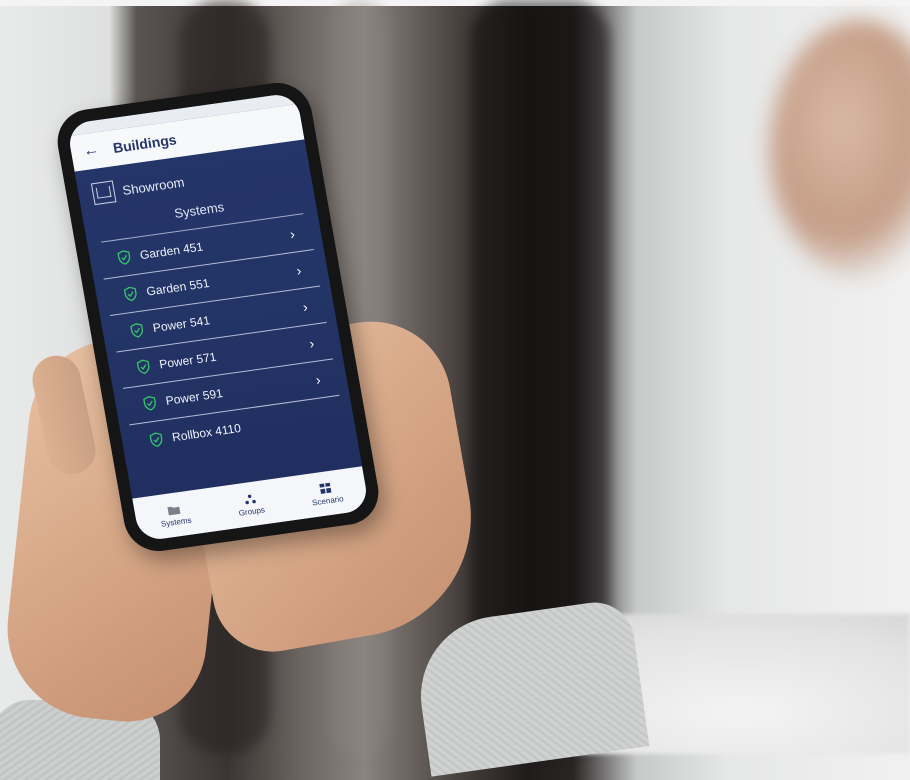 The height and width of the screenshot is (780, 910). Describe the element at coordinates (251, 511) in the screenshot. I see `nav-label: Groups` at that location.